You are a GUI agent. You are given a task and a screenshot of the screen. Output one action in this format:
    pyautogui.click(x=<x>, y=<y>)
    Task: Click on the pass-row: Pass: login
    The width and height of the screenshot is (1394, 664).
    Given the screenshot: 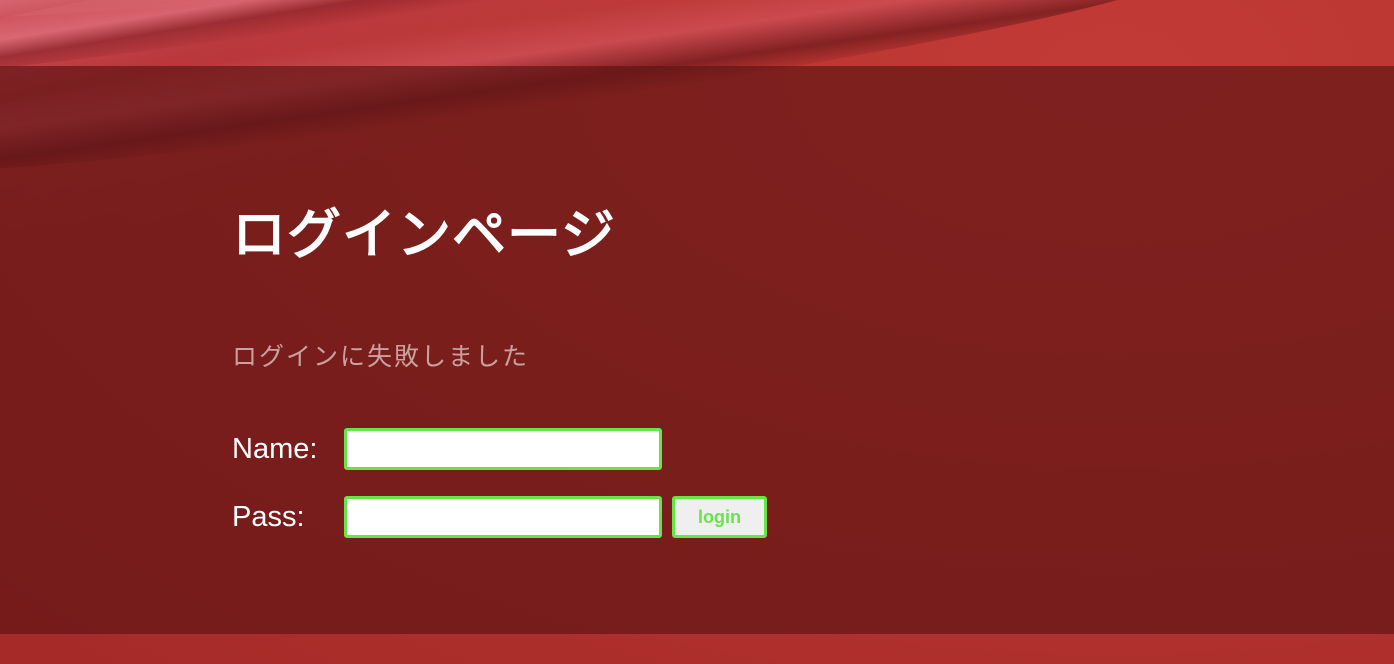 What is the action you would take?
    pyautogui.click(x=499, y=517)
    